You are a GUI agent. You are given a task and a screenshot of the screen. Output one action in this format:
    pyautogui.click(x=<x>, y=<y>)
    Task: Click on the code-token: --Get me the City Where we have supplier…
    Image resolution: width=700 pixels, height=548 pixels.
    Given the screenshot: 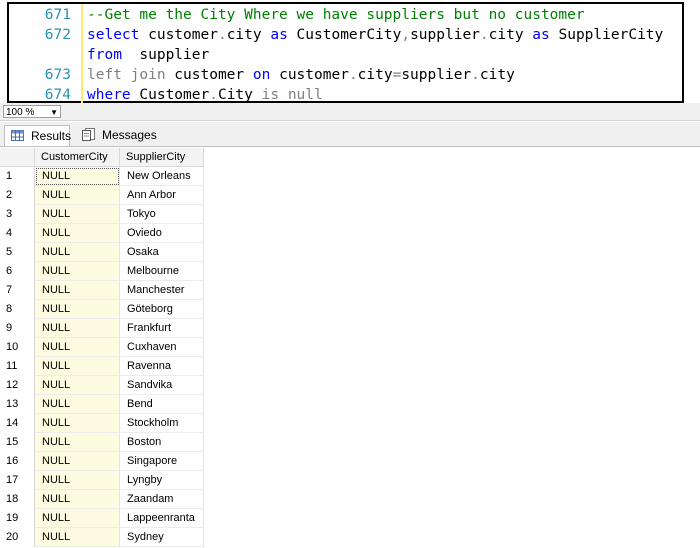 What is the action you would take?
    pyautogui.click(x=336, y=15)
    